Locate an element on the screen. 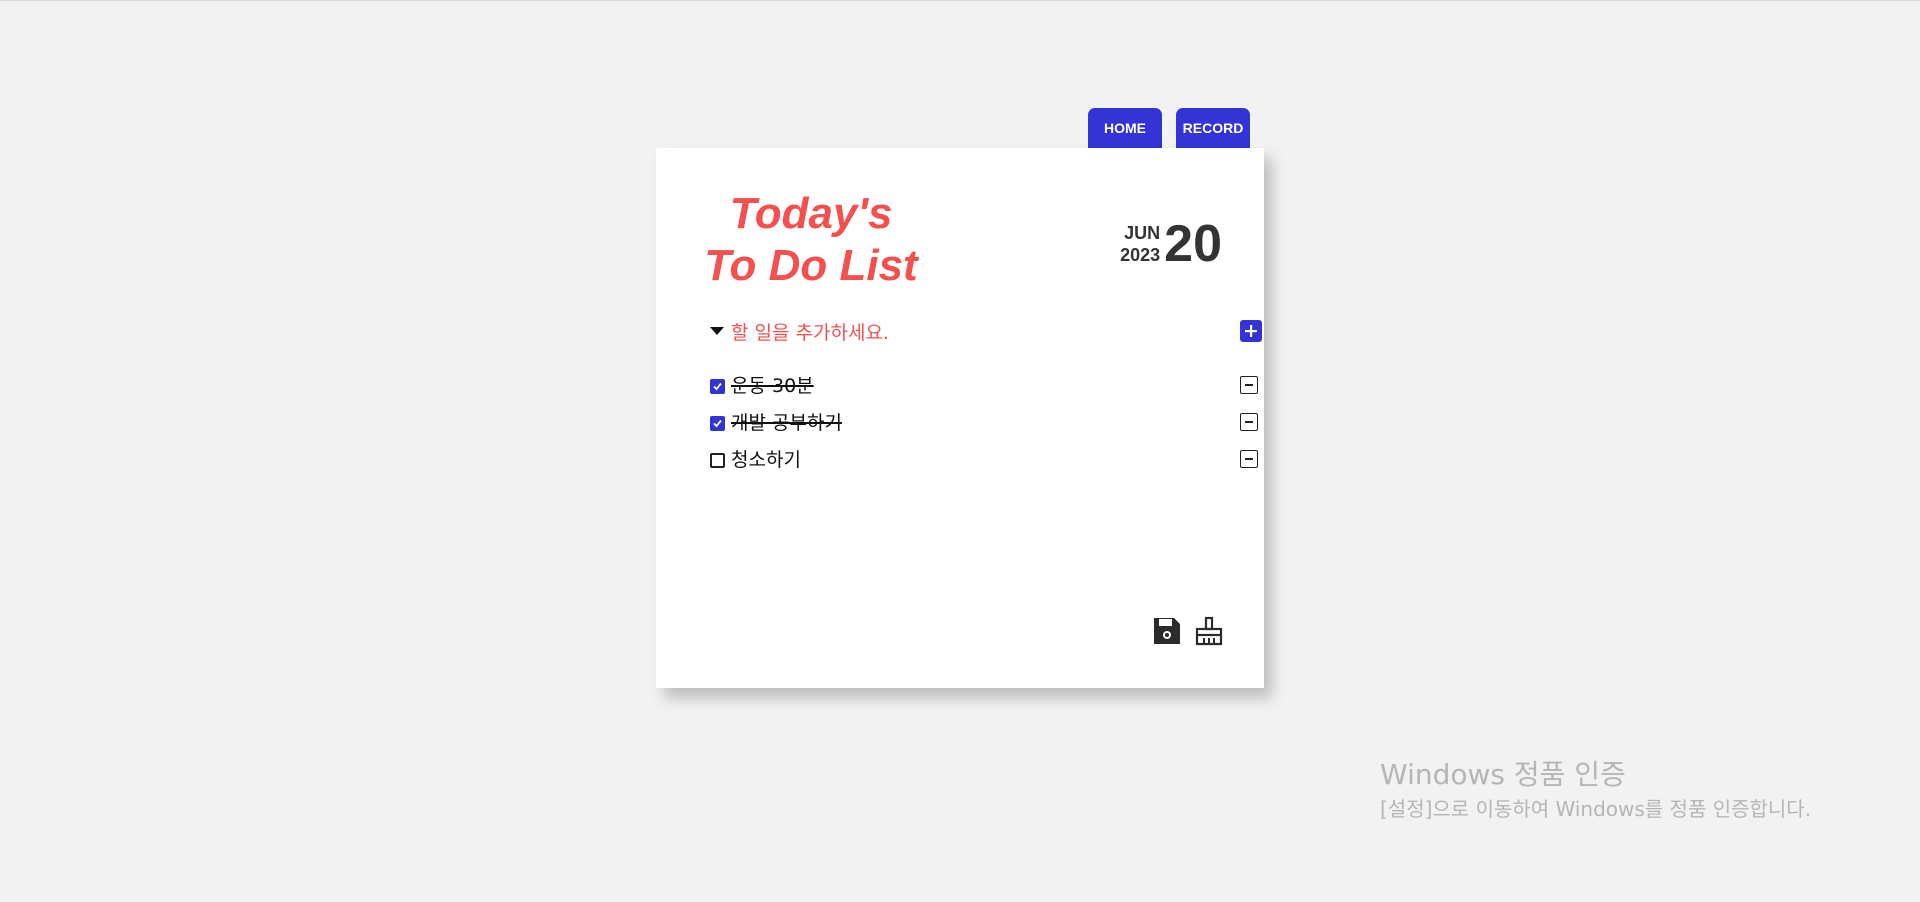 The height and width of the screenshot is (902, 1920). title-line-1: Today's is located at coordinates (811, 213).